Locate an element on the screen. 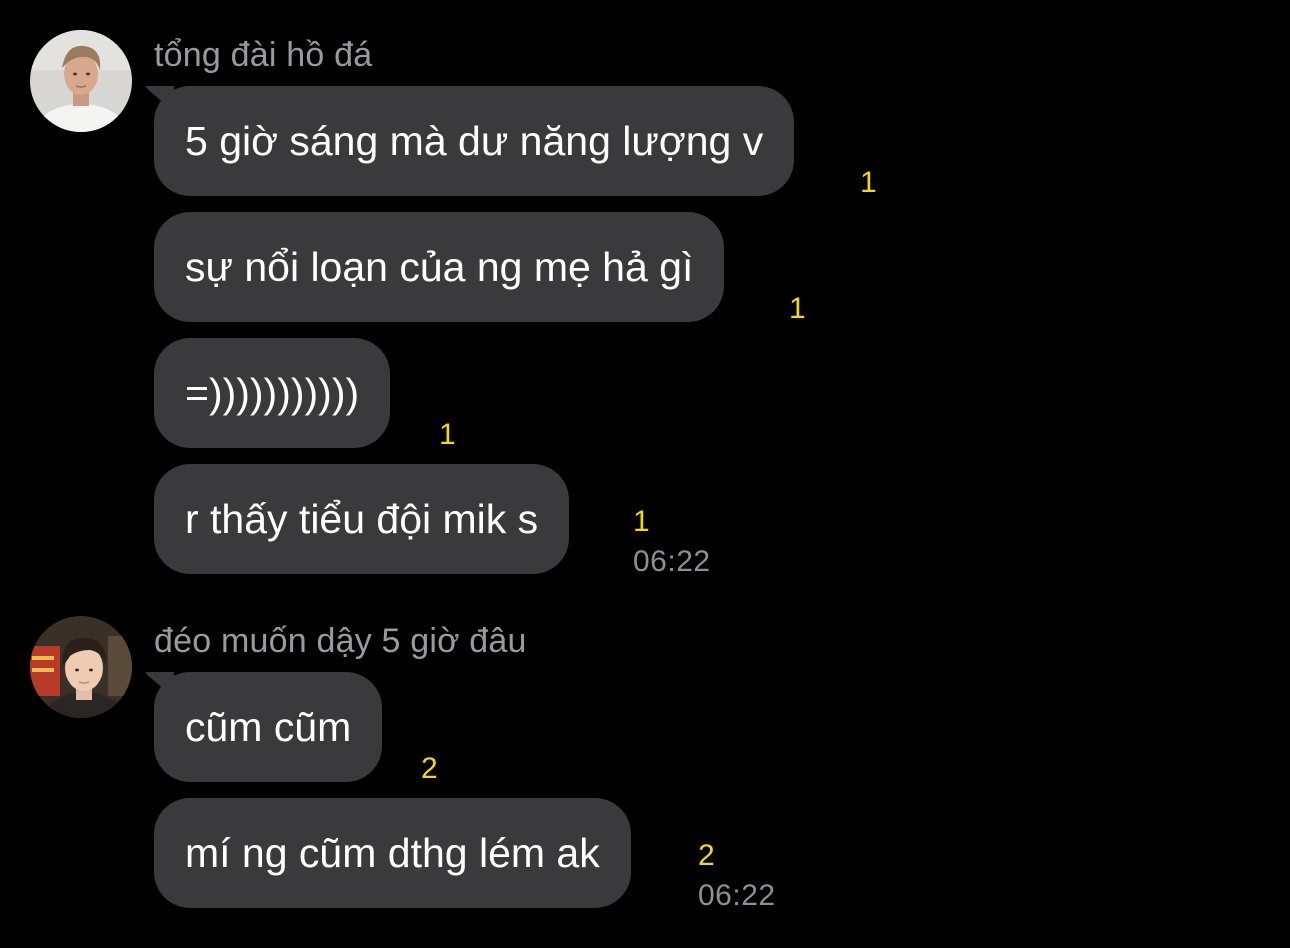 The width and height of the screenshot is (1290, 948). message-bubble: mí ng cũm dthg lém ak is located at coordinates (392, 853).